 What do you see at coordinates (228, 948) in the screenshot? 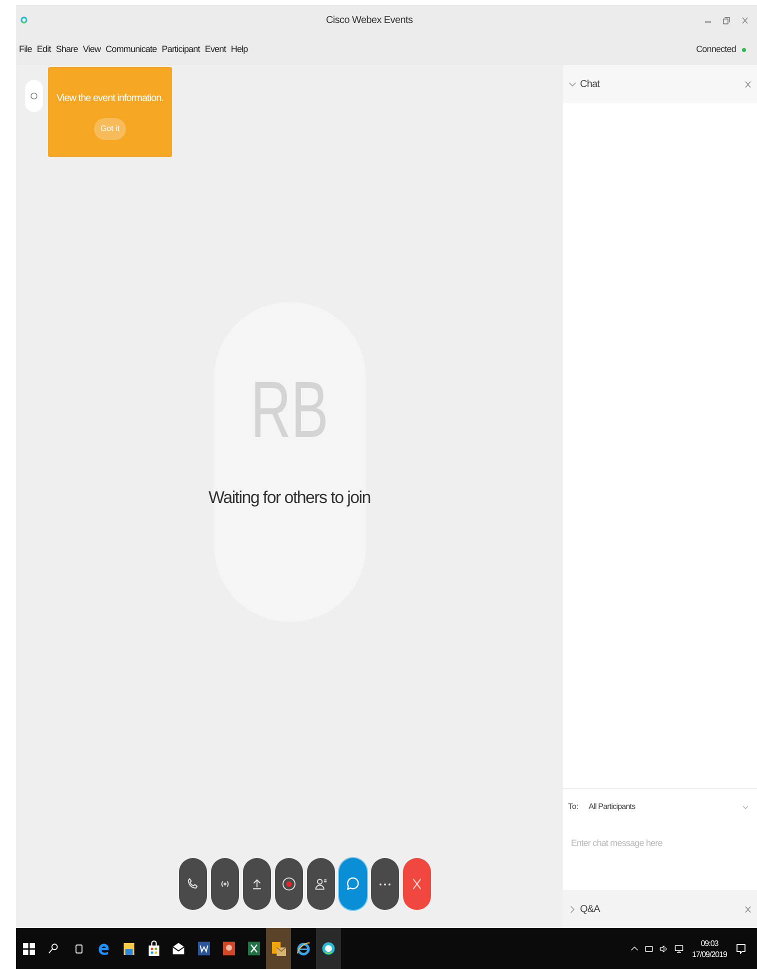
I see `slides-icon` at bounding box center [228, 948].